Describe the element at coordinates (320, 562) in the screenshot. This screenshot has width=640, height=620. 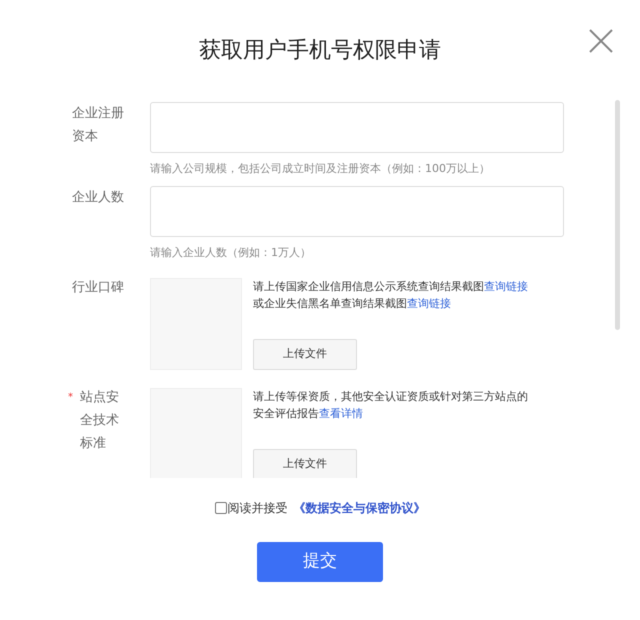
I see `submit-button: 提交` at that location.